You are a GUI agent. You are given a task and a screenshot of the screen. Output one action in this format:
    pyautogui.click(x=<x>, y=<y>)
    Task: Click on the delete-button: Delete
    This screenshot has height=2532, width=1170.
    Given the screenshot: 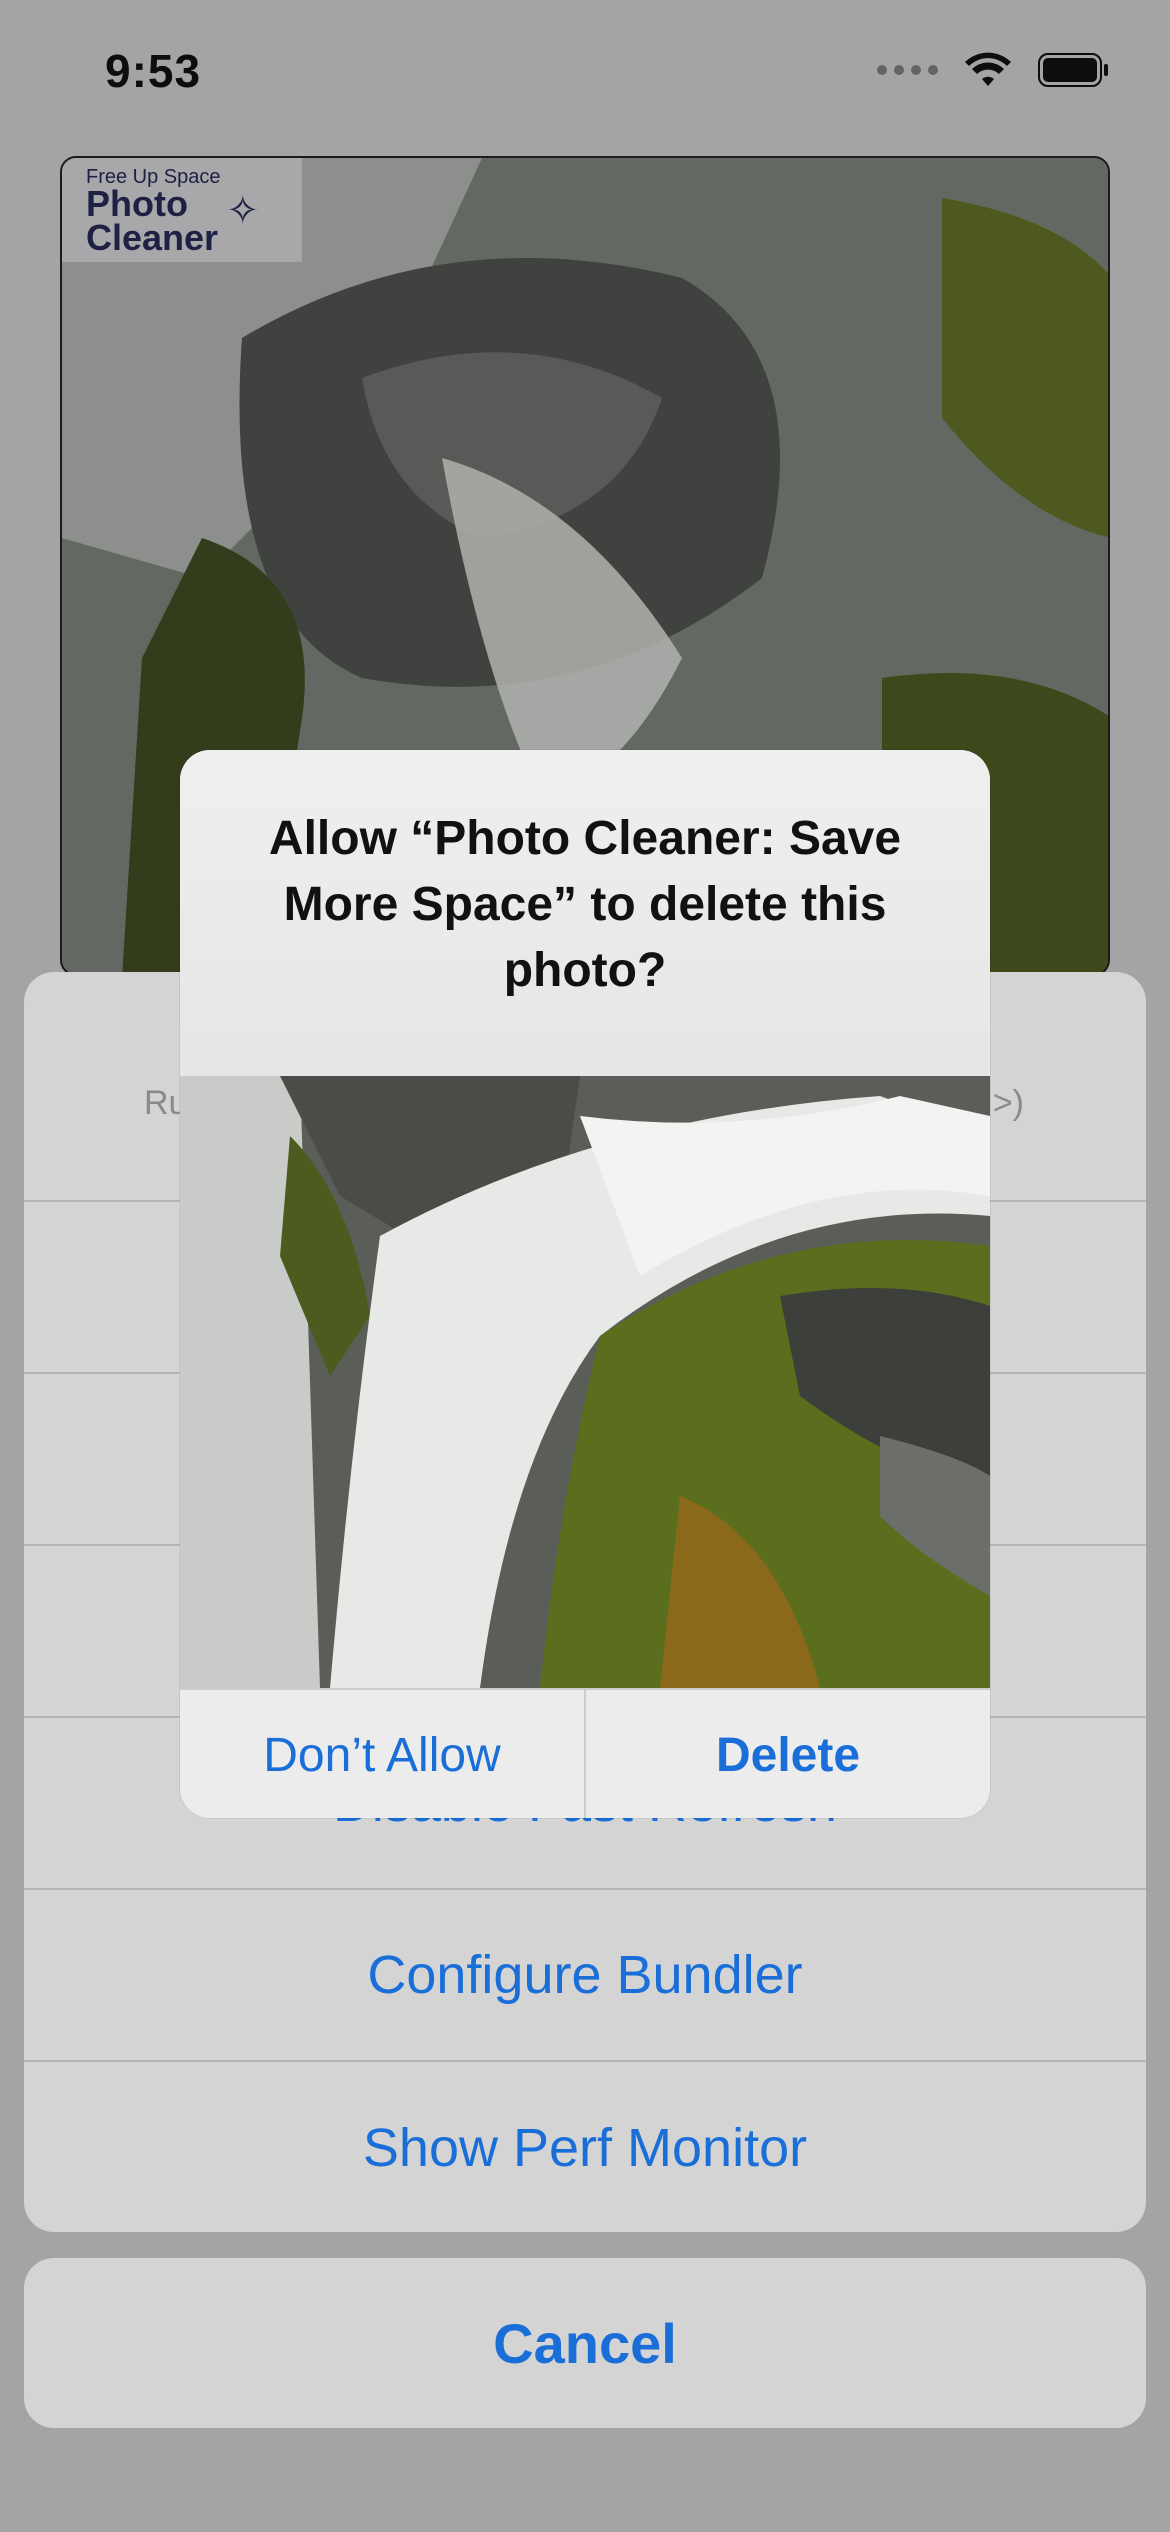 What is the action you would take?
    pyautogui.click(x=787, y=1754)
    